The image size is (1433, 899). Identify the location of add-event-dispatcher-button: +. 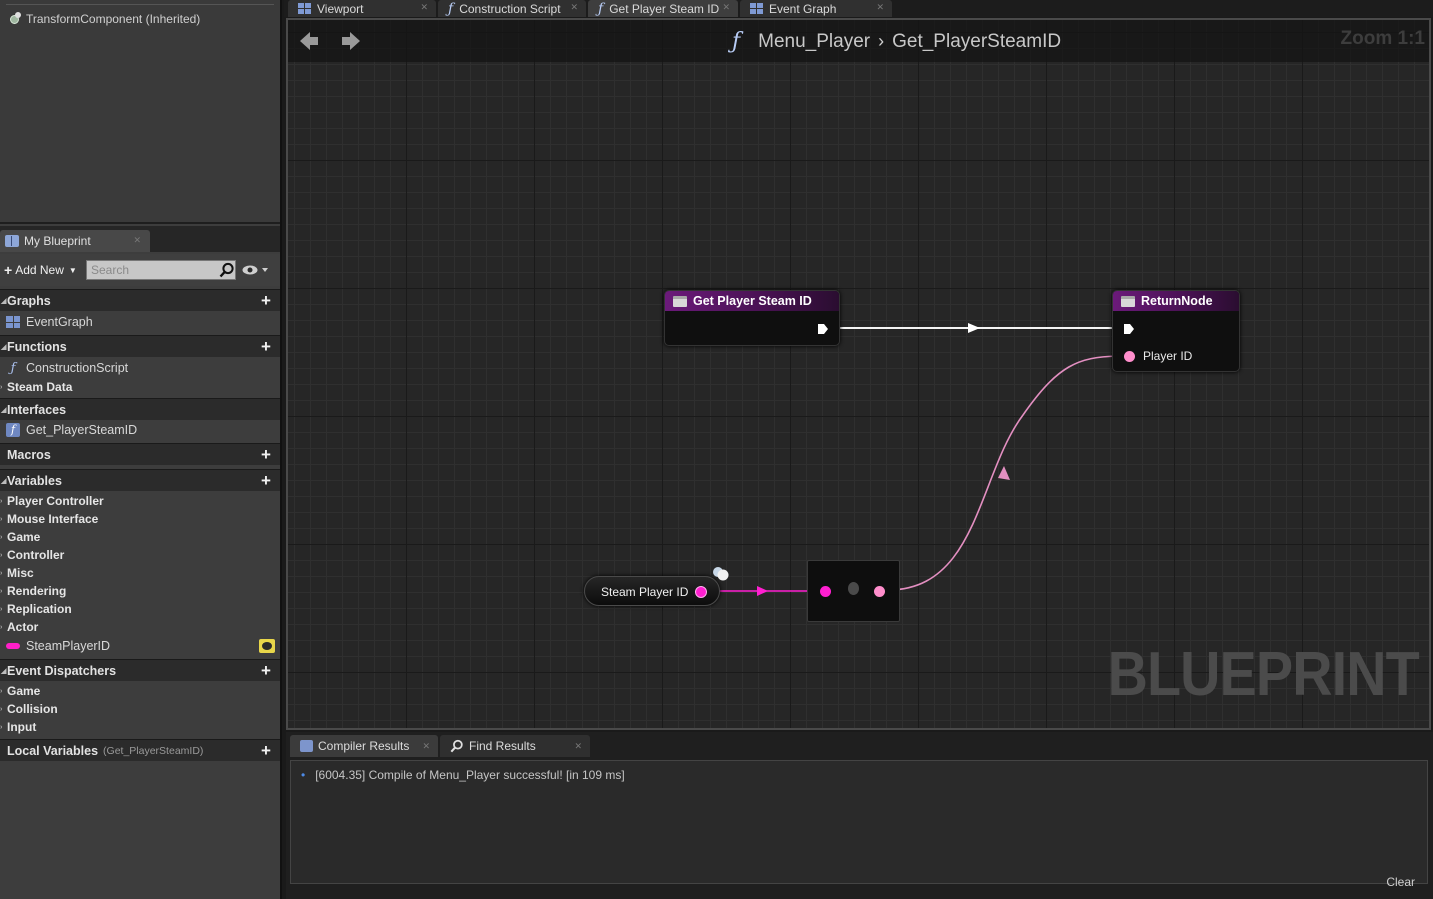
(266, 670).